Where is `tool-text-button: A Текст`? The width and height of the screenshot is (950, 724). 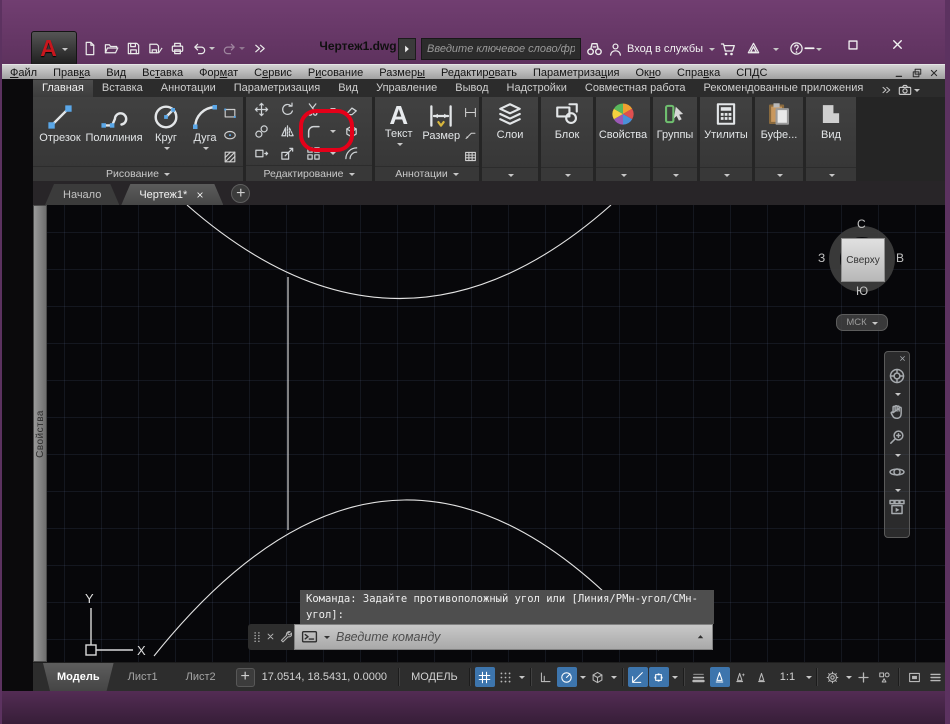 tool-text-button: A Текст is located at coordinates (399, 132).